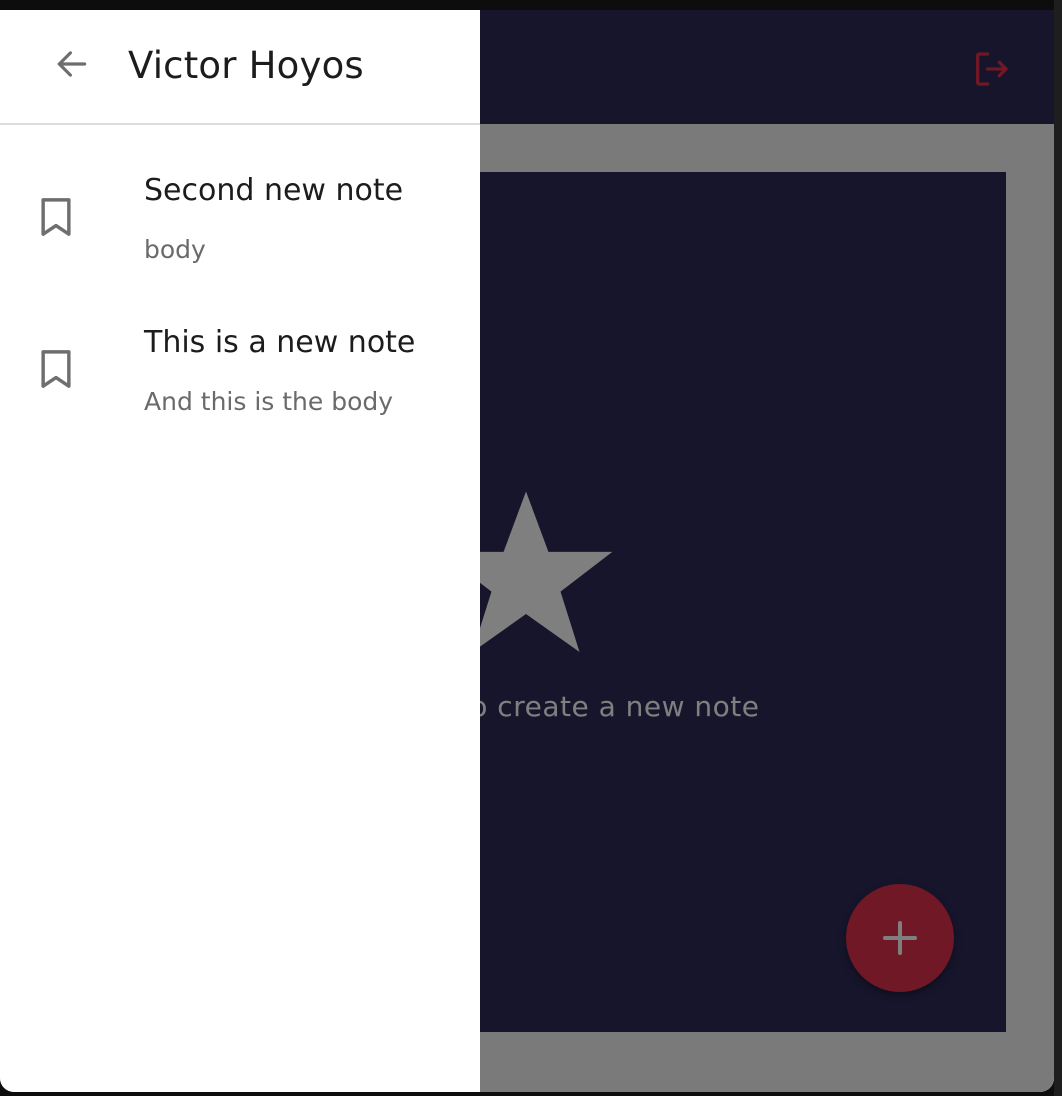 The height and width of the screenshot is (1096, 1062). What do you see at coordinates (1058, 548) in the screenshot?
I see `editor-edge` at bounding box center [1058, 548].